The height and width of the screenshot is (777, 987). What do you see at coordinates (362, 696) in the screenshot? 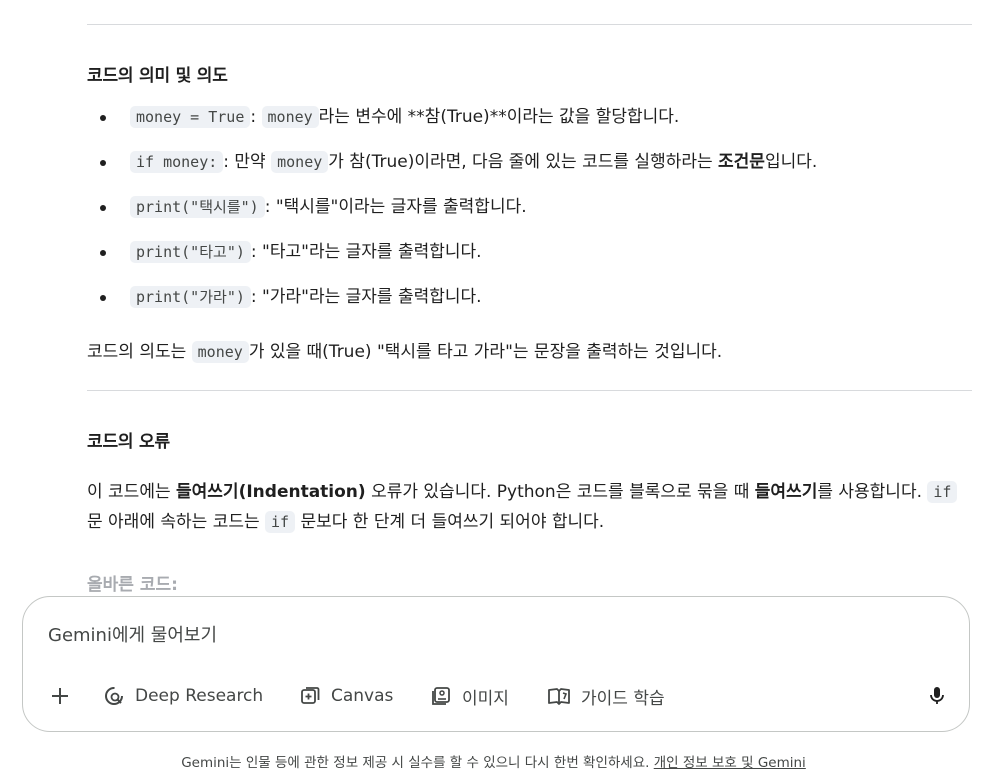
I see `tool-label: Canvas` at bounding box center [362, 696].